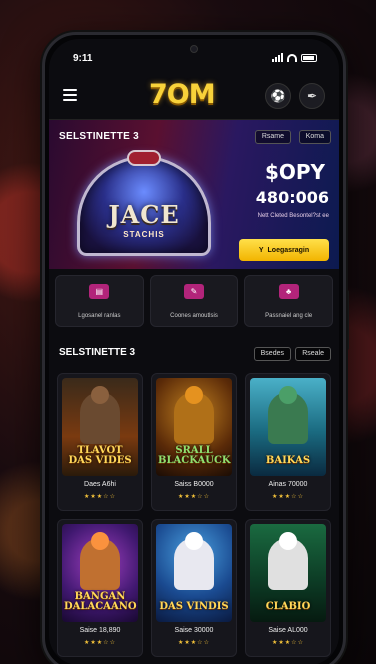  What do you see at coordinates (272, 137) in the screenshot?
I see `hero-chip-rsame: Rsame` at bounding box center [272, 137].